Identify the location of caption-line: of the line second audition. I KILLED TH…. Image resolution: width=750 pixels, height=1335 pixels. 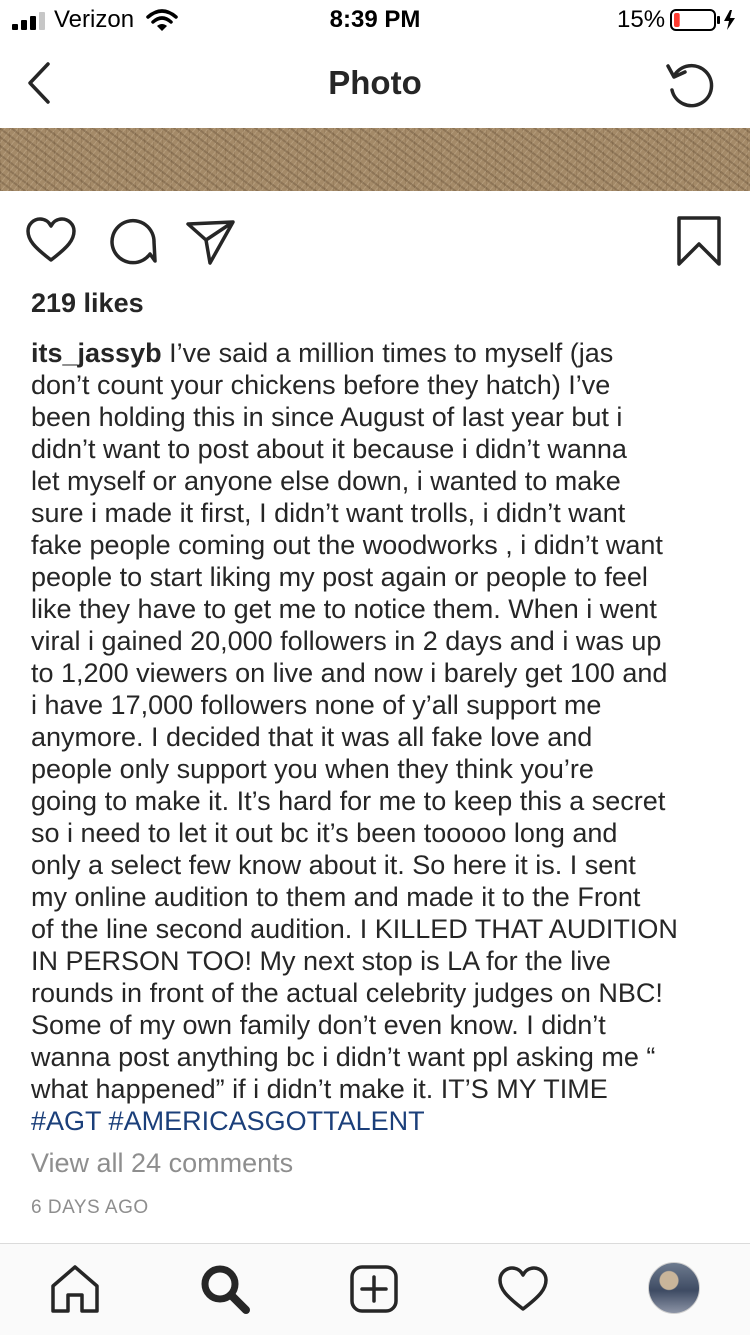
(354, 929).